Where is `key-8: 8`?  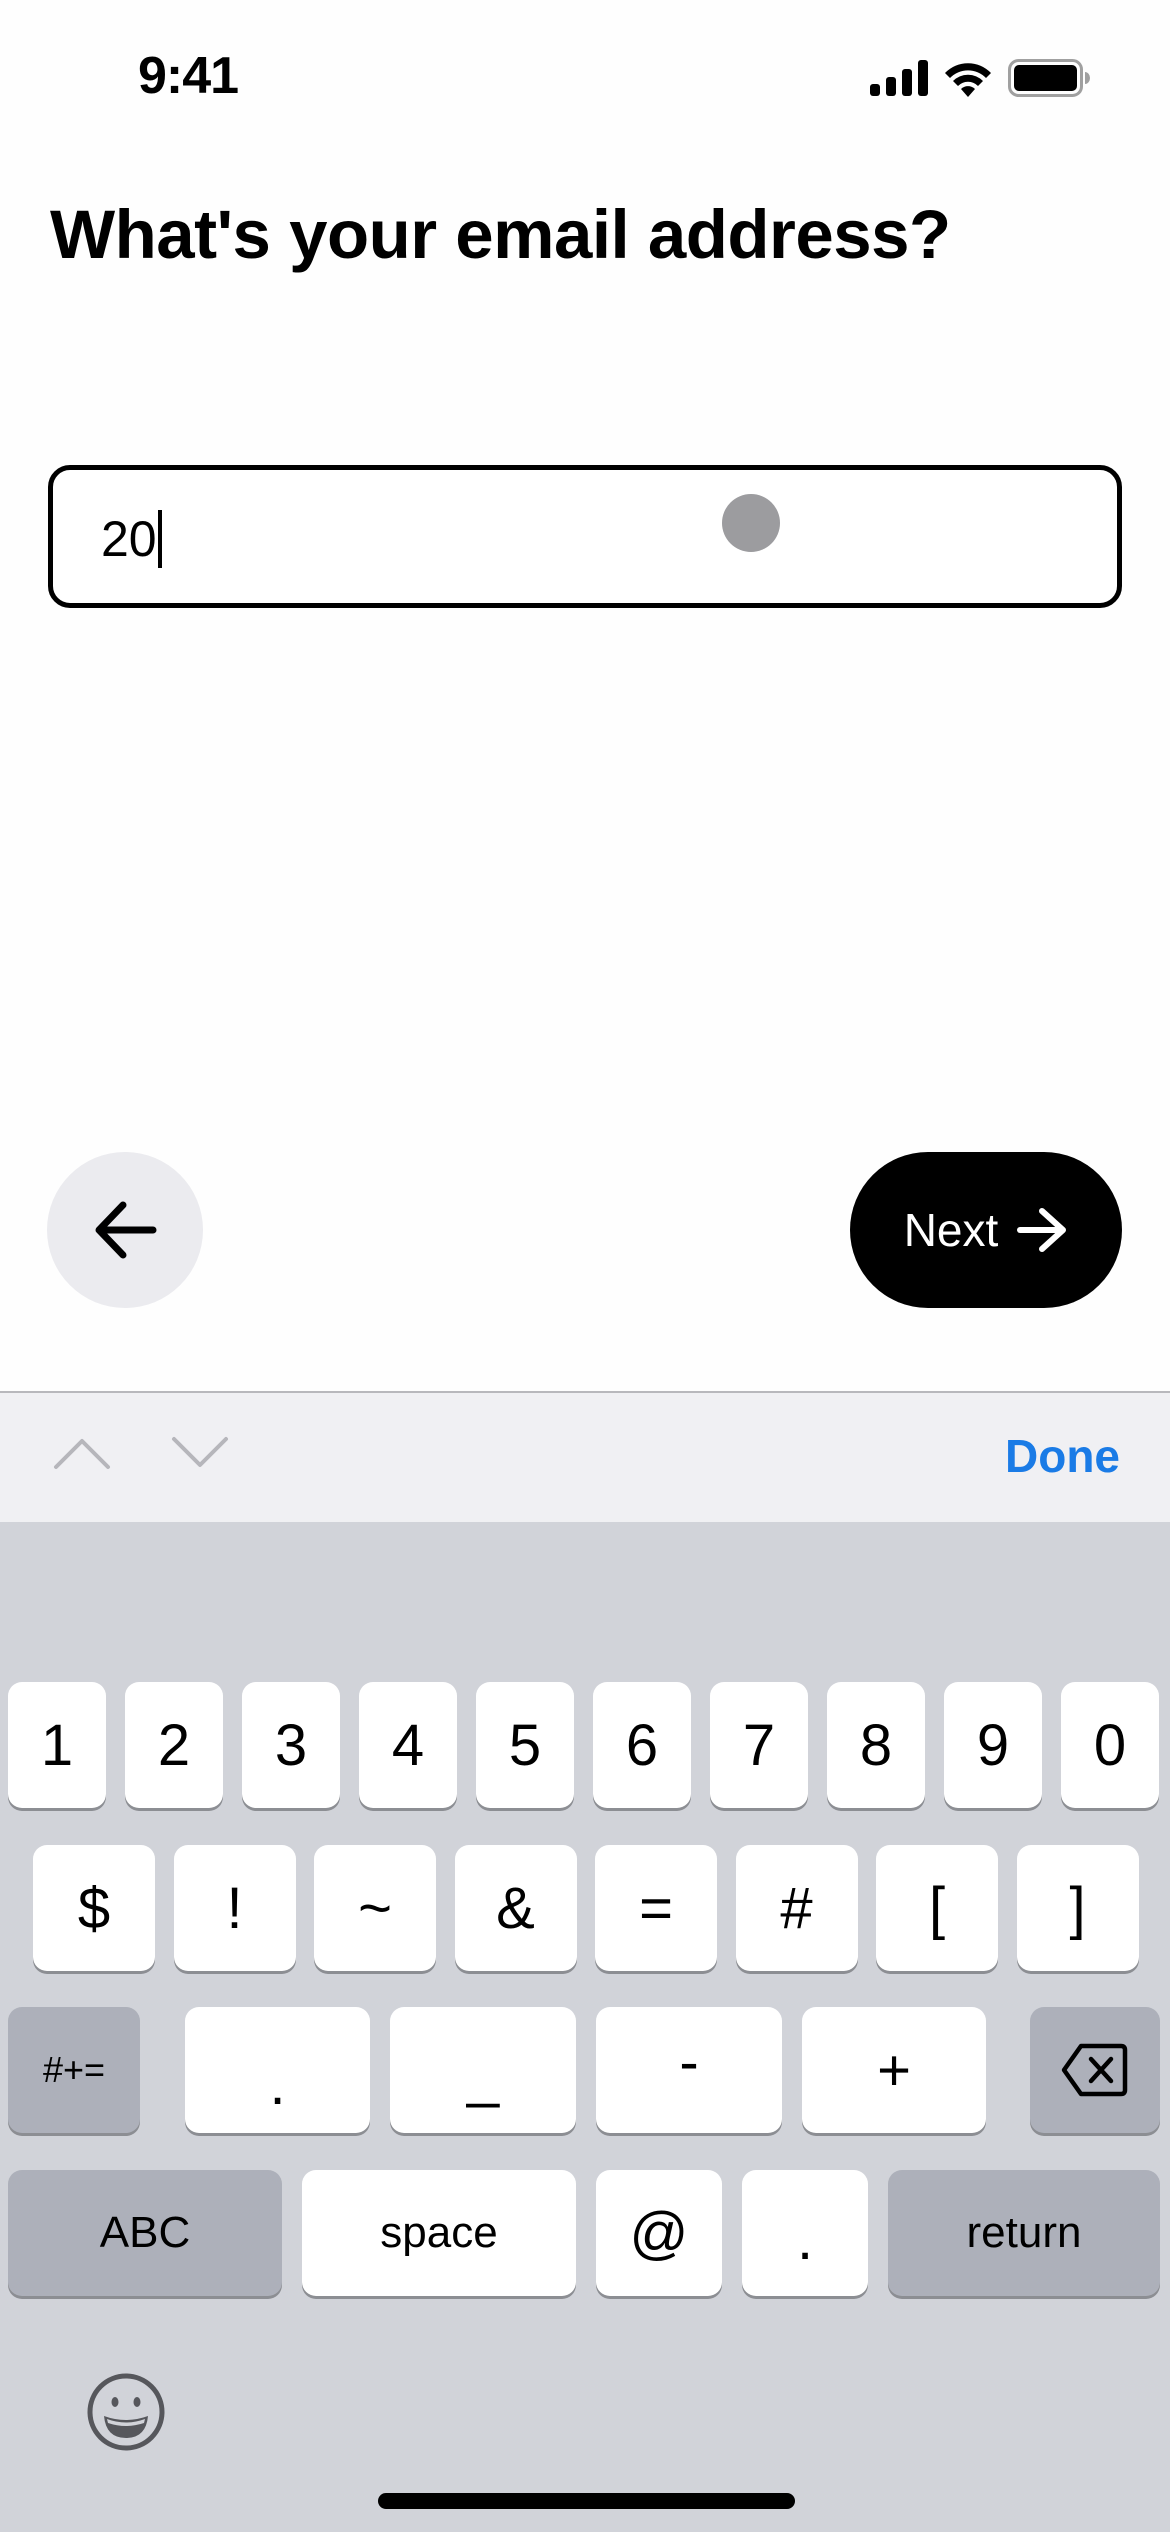 key-8: 8 is located at coordinates (876, 1745).